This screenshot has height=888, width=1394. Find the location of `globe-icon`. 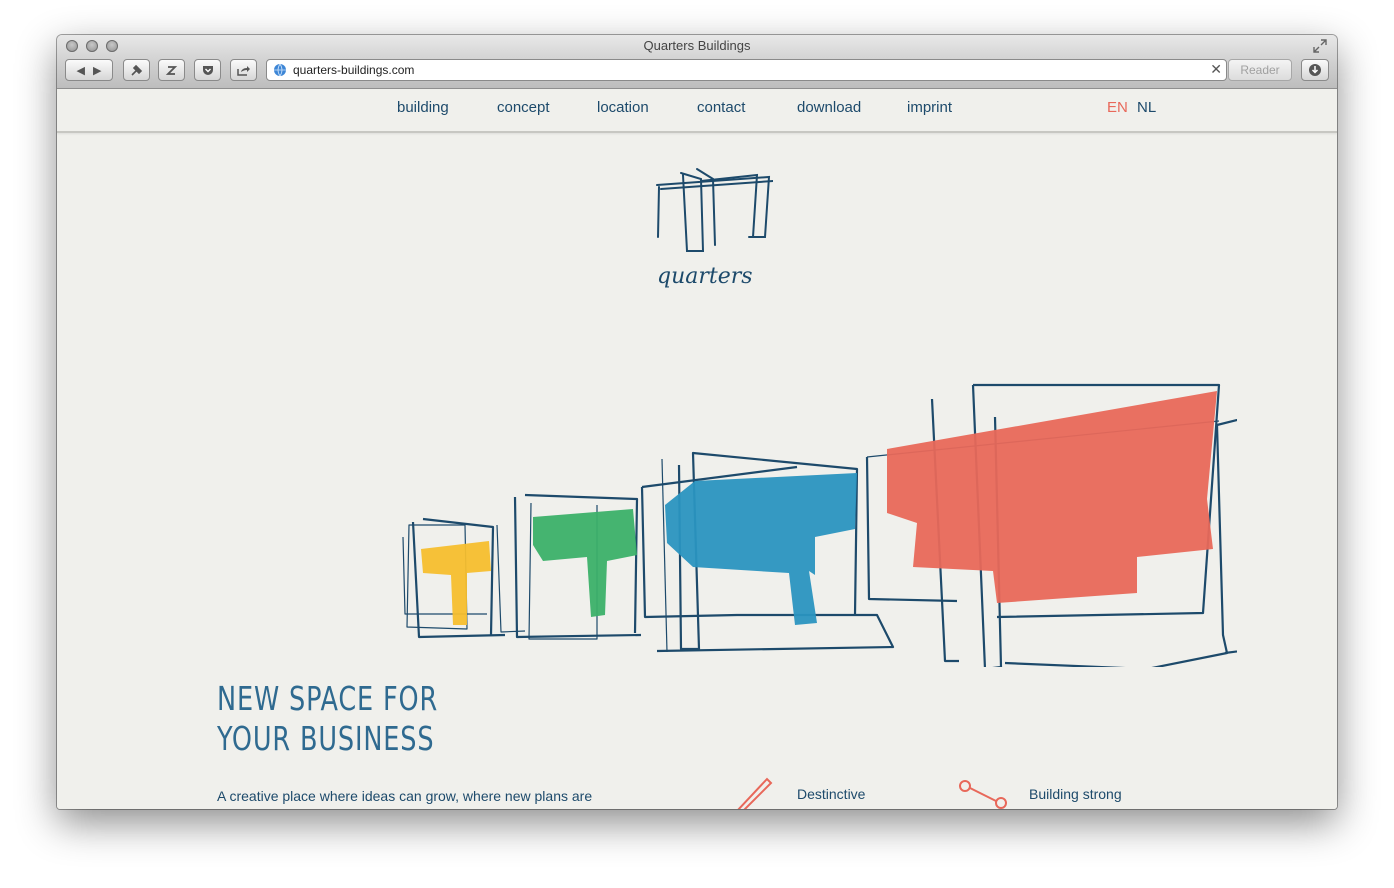

globe-icon is located at coordinates (280, 70).